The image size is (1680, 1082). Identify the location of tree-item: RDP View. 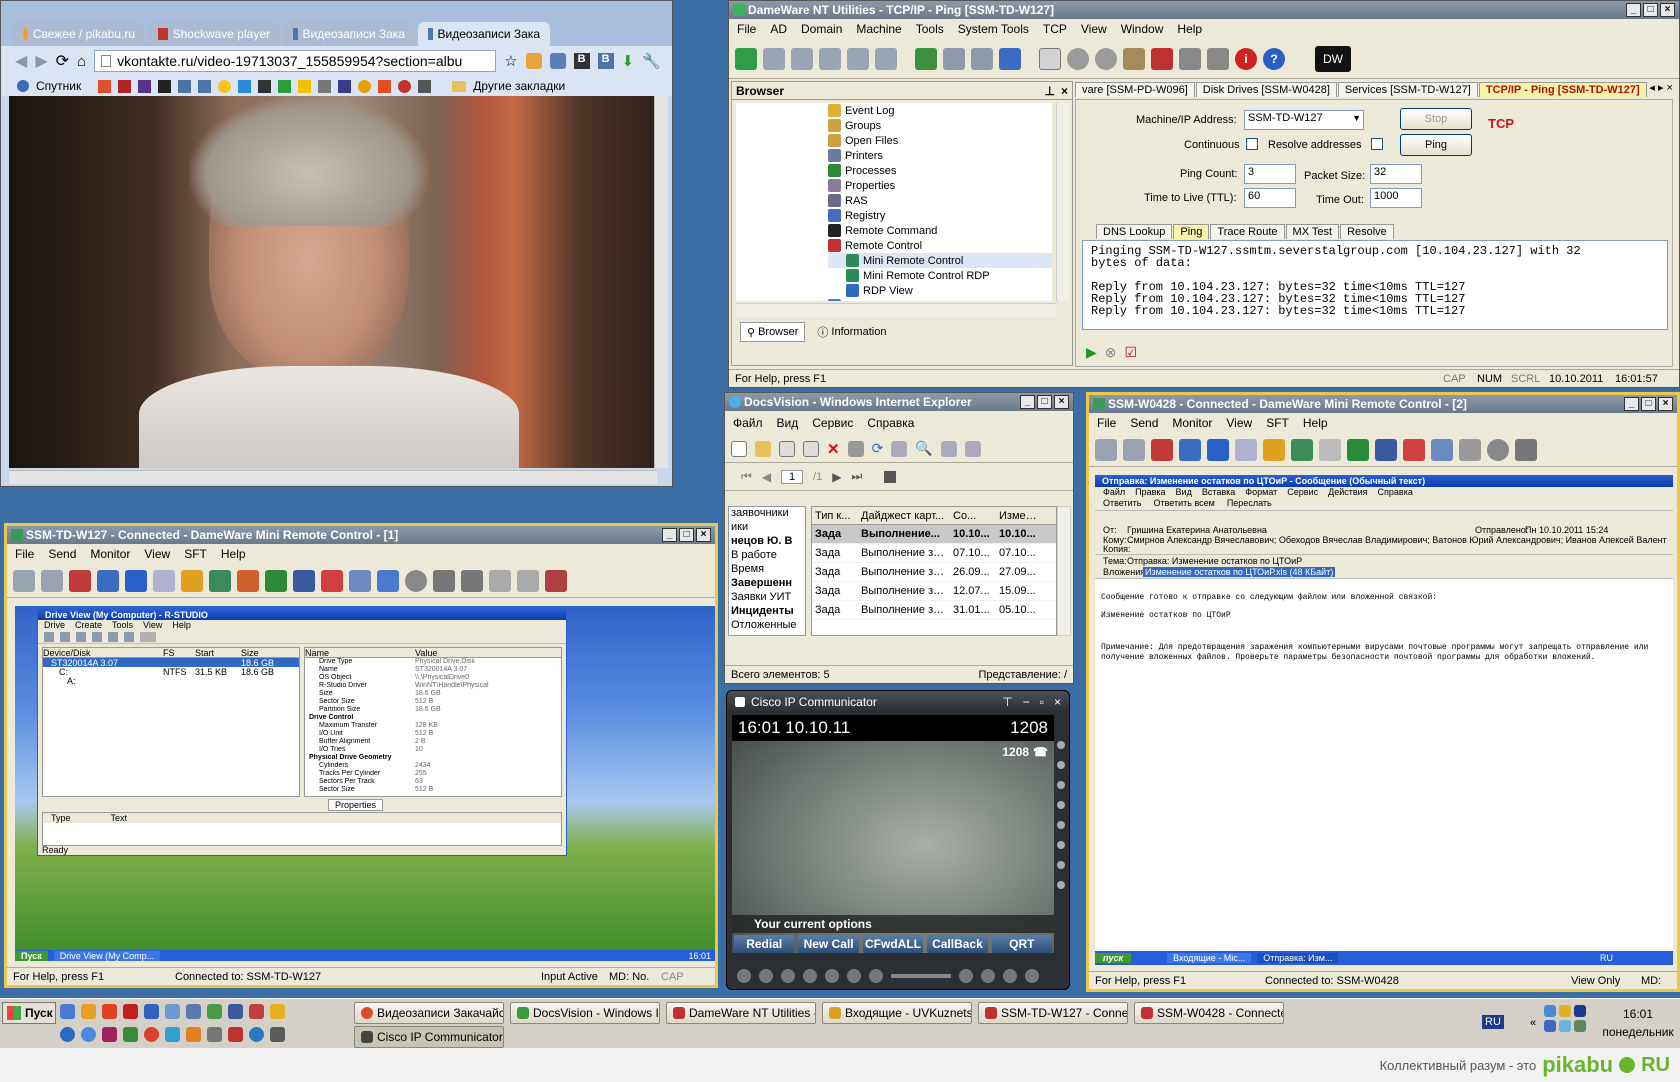
(940, 290).